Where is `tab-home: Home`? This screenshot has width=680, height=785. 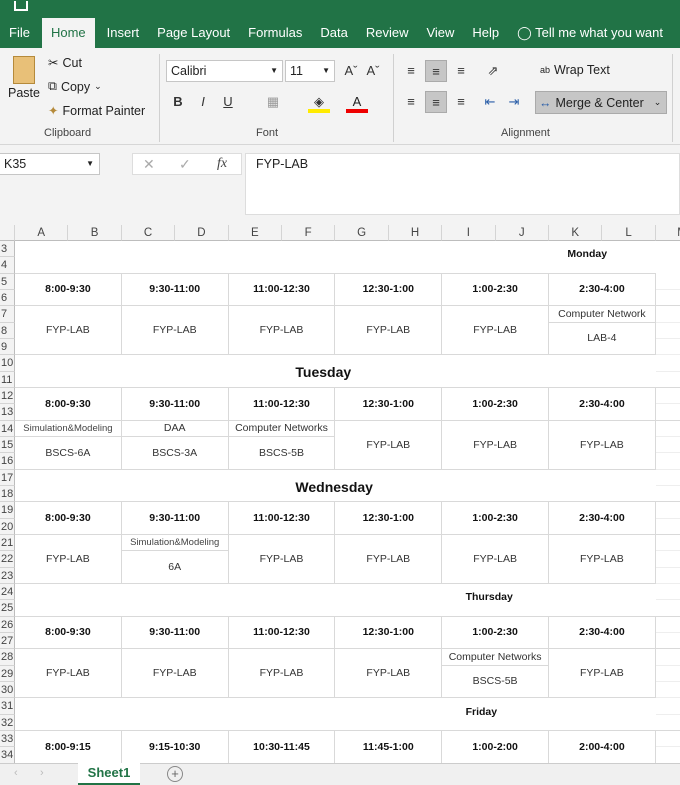
tab-home: Home is located at coordinates (68, 33).